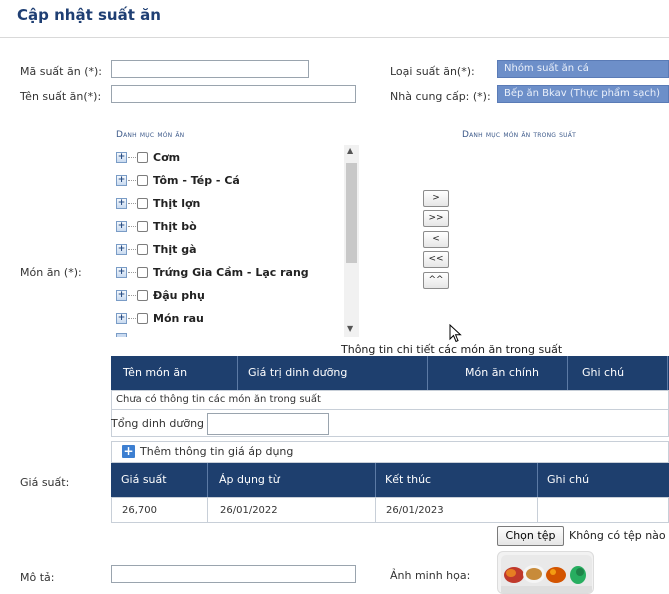 This screenshot has height=594, width=669. I want to click on tree-item-label: Cơm, so click(167, 157).